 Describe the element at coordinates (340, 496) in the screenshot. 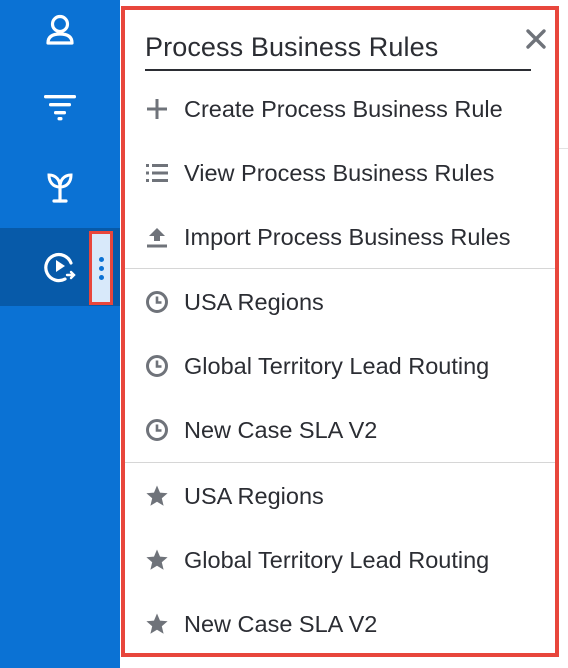

I see `favorite-item: USA Regions` at that location.